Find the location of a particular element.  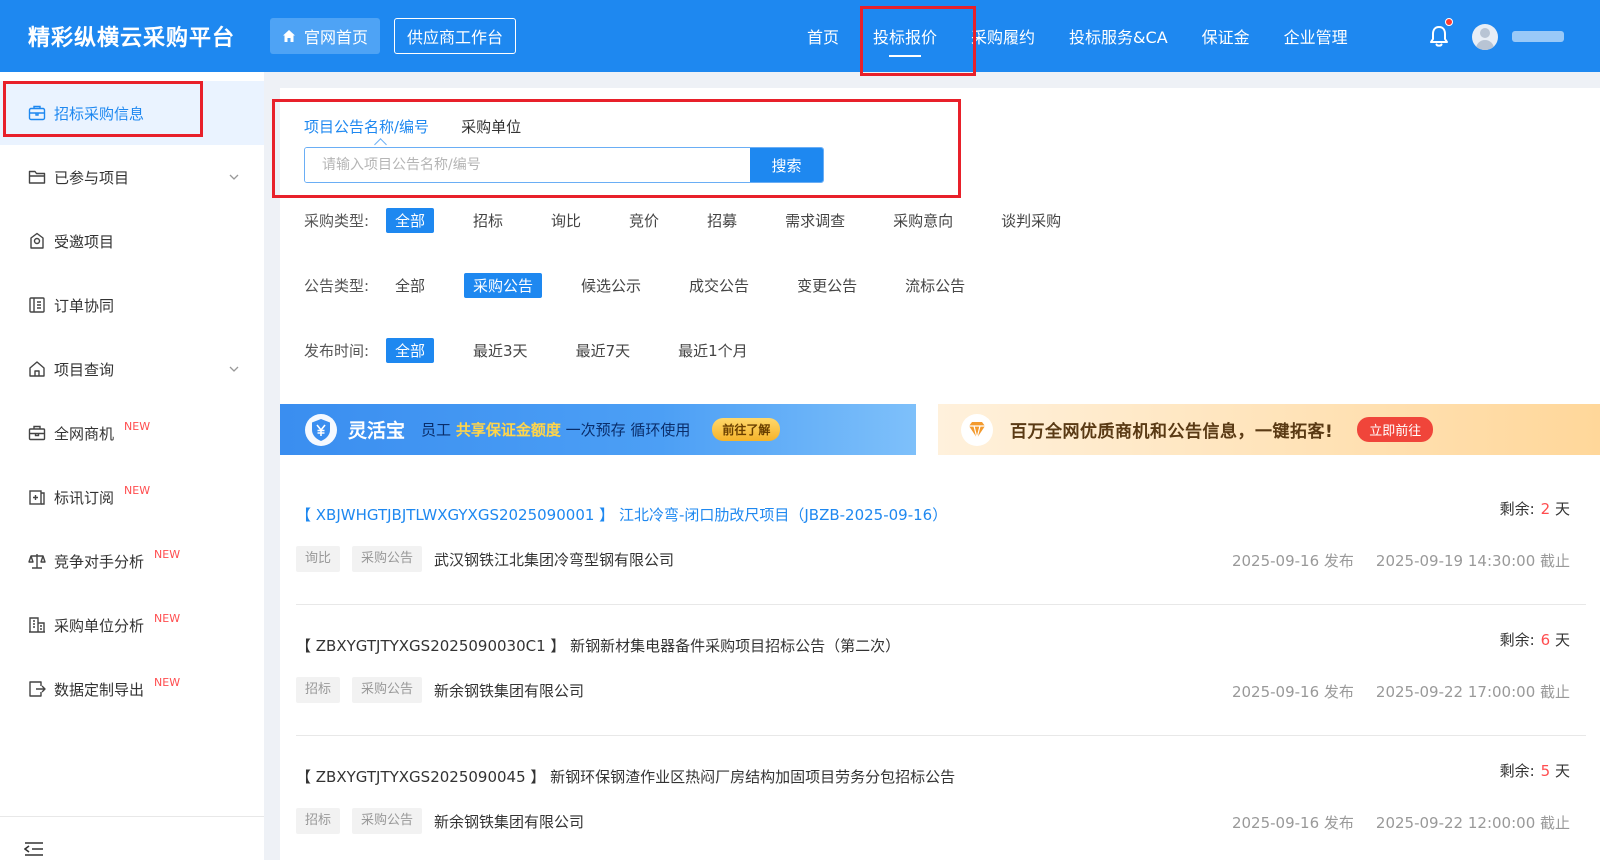

filter-publish-time: 发布时间: 全部 最近3天 最近7天 最近1个月 is located at coordinates (545, 350).